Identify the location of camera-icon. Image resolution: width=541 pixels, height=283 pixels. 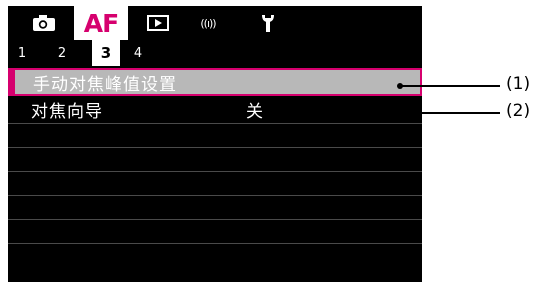
(44, 23).